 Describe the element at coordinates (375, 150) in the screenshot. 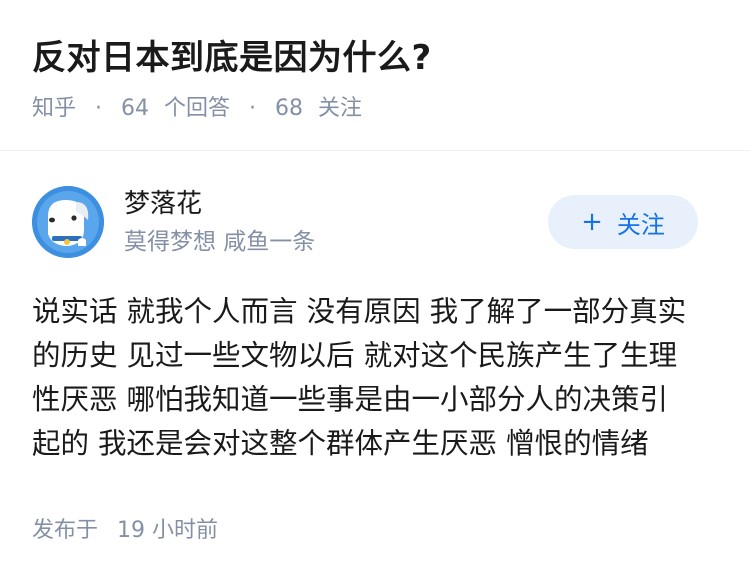

I see `section-divider` at that location.